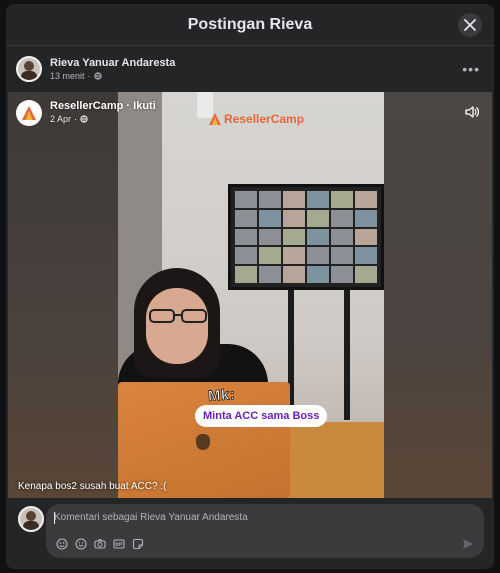 Image resolution: width=500 pixels, height=573 pixels. I want to click on sticker-icon, so click(138, 544).